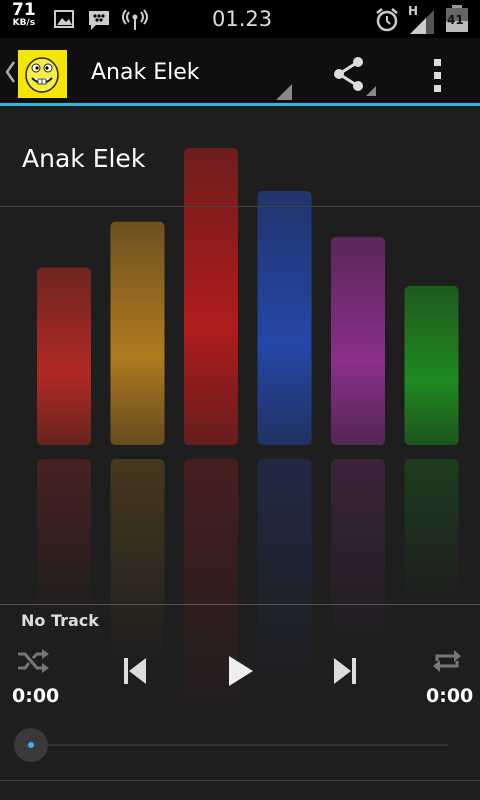 This screenshot has width=480, height=800. What do you see at coordinates (240, 745) in the screenshot?
I see `seek-bar` at bounding box center [240, 745].